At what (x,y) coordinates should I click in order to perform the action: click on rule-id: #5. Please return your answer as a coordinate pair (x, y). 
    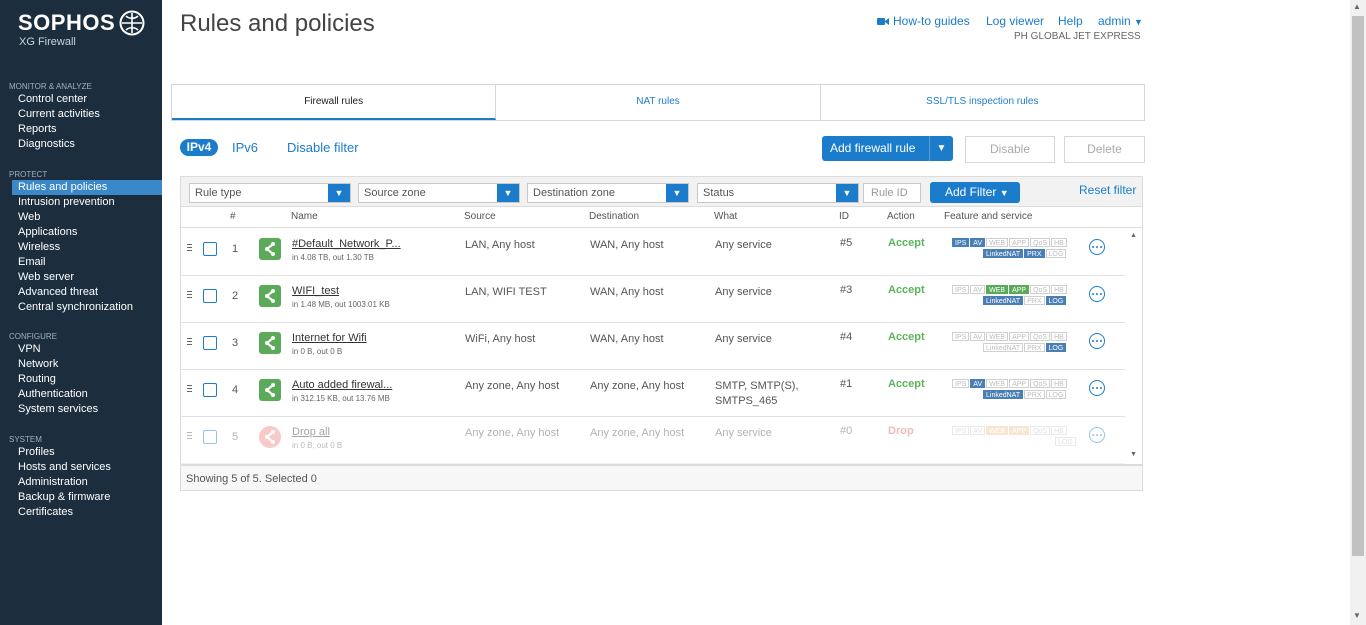
    Looking at the image, I should click on (846, 243).